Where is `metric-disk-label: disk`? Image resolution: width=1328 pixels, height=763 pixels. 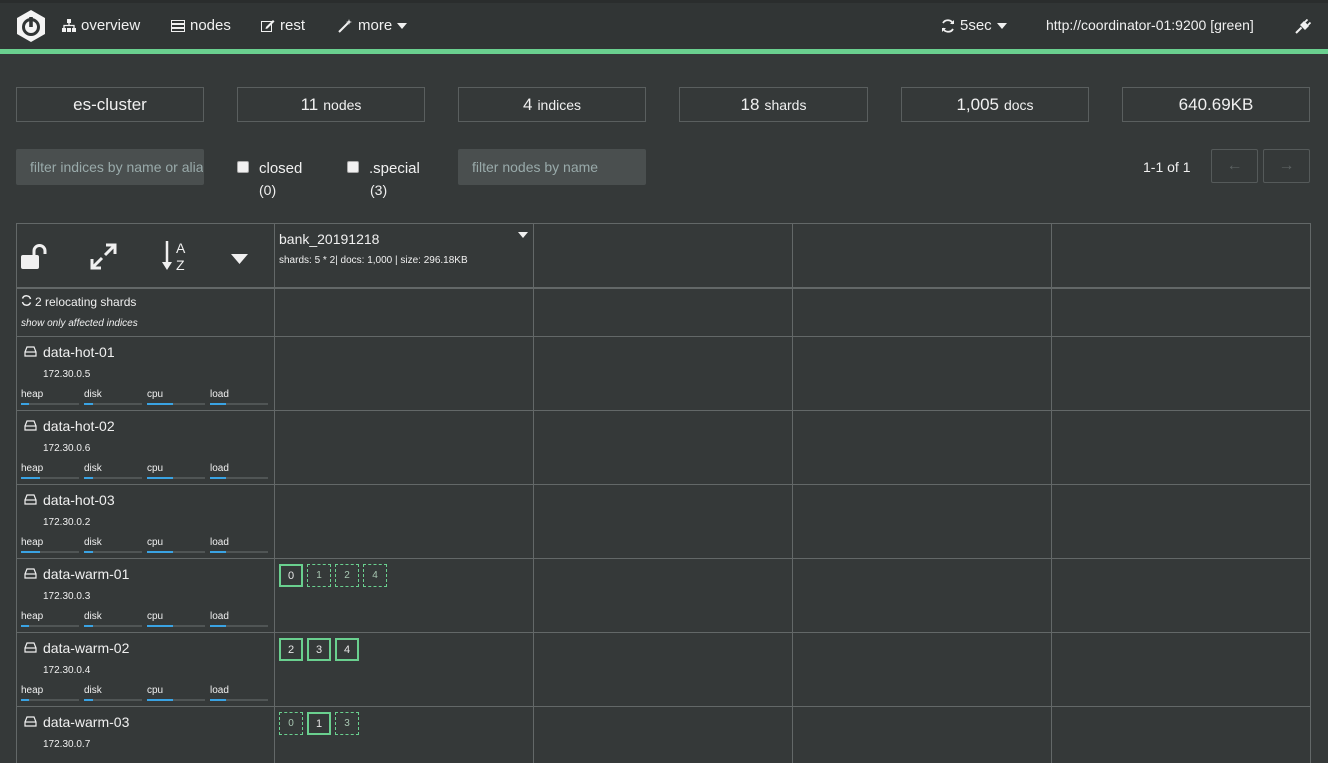 metric-disk-label: disk is located at coordinates (93, 542).